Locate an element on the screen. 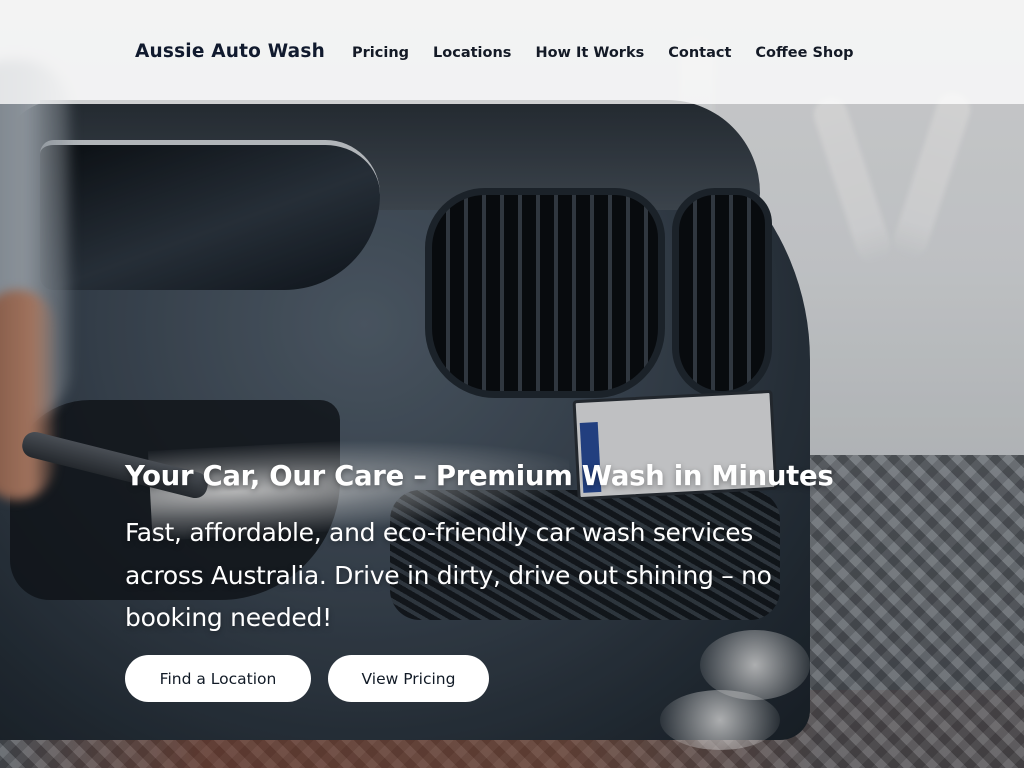 The height and width of the screenshot is (768, 1024). brand-logo: Aussie Auto Wash is located at coordinates (230, 51).